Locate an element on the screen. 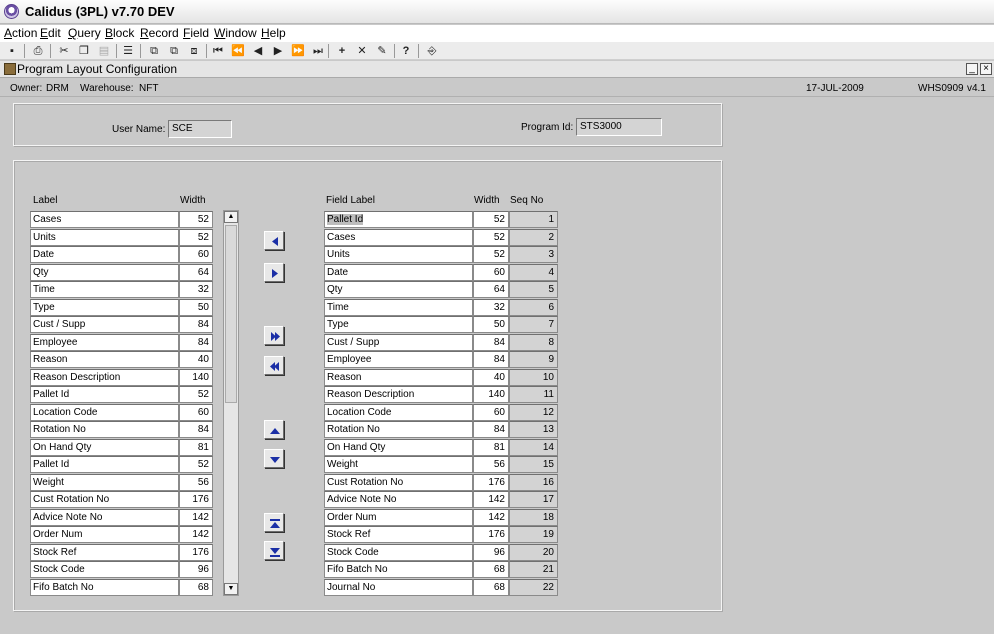  available-label-cell: Reason Description is located at coordinates (104, 377).